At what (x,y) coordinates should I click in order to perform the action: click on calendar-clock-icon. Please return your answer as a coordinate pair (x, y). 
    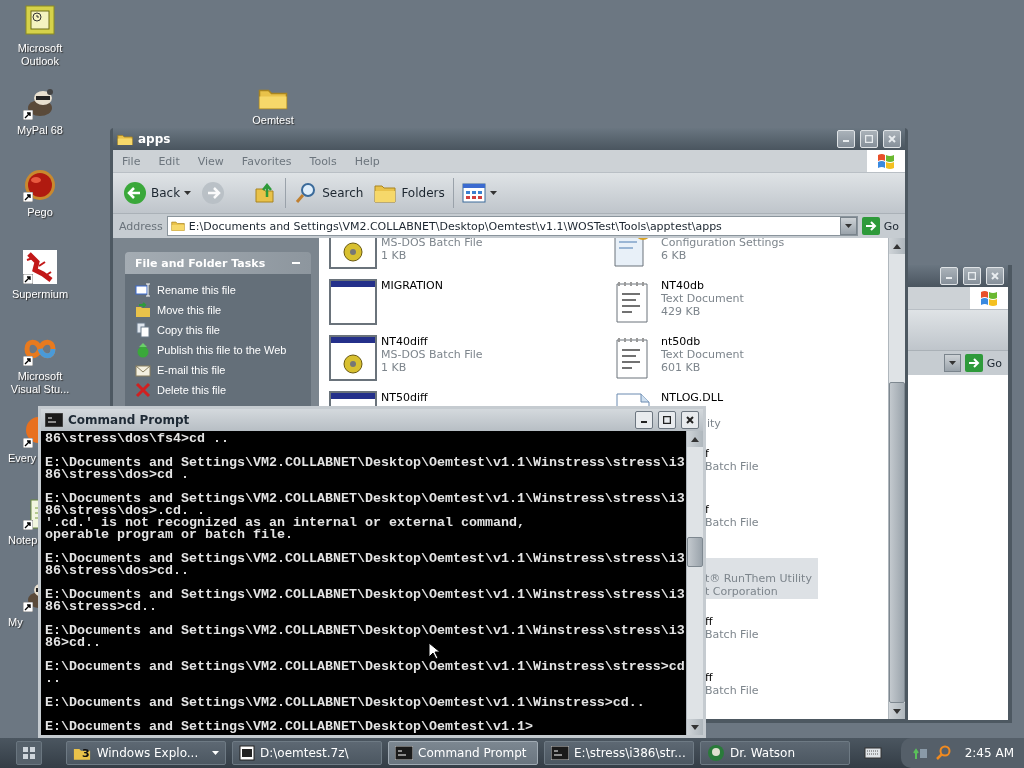
    Looking at the image, I should click on (40, 21).